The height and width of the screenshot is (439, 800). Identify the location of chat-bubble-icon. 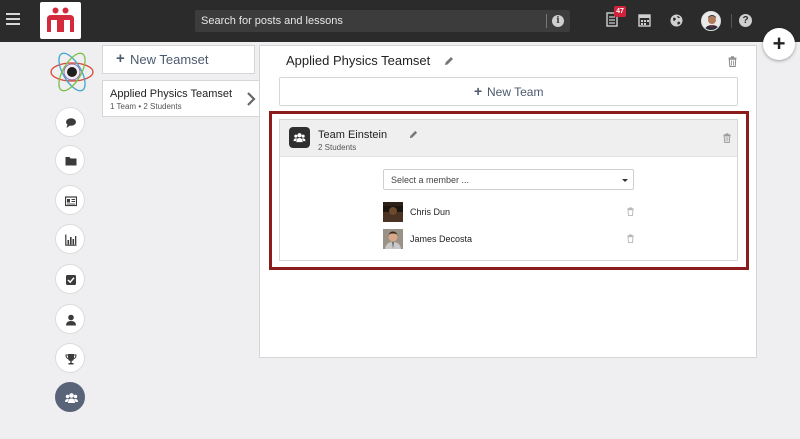
(71, 123).